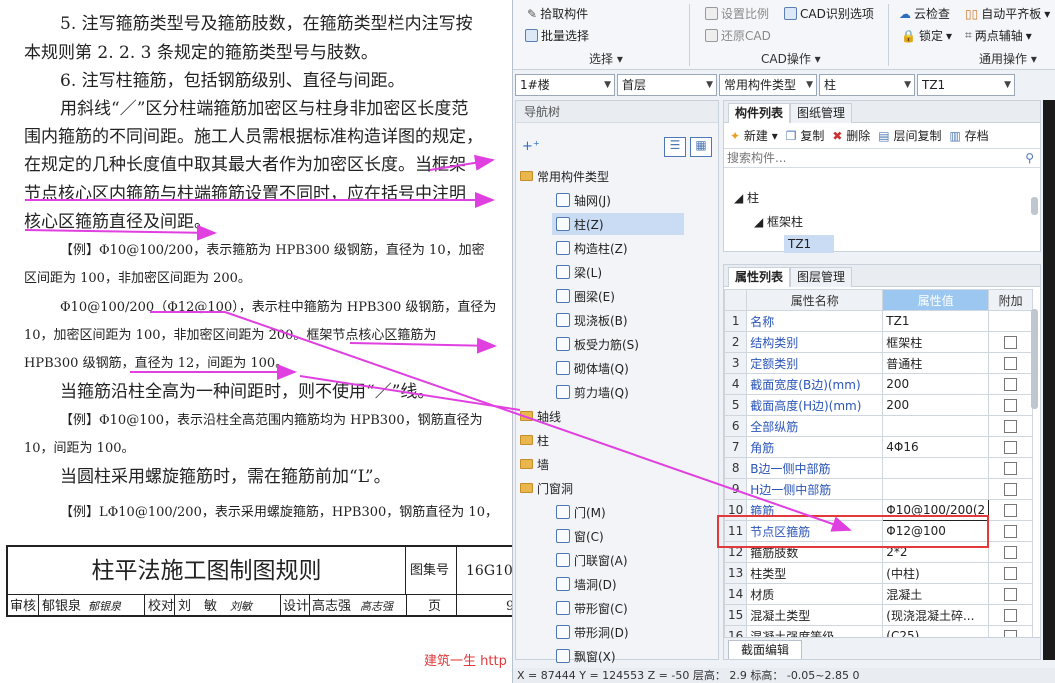  What do you see at coordinates (618, 200) in the screenshot?
I see `nav-item: 轴网(J)` at bounding box center [618, 200].